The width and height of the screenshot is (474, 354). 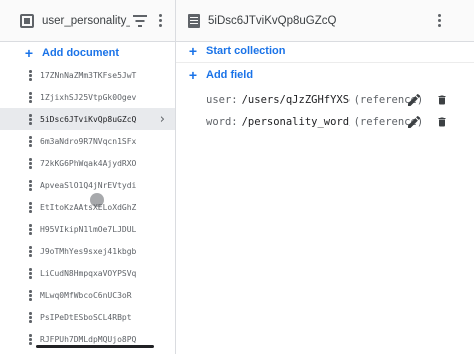 I want to click on document-id: J9oTMhYes9sxej41kbgb, so click(x=88, y=251).